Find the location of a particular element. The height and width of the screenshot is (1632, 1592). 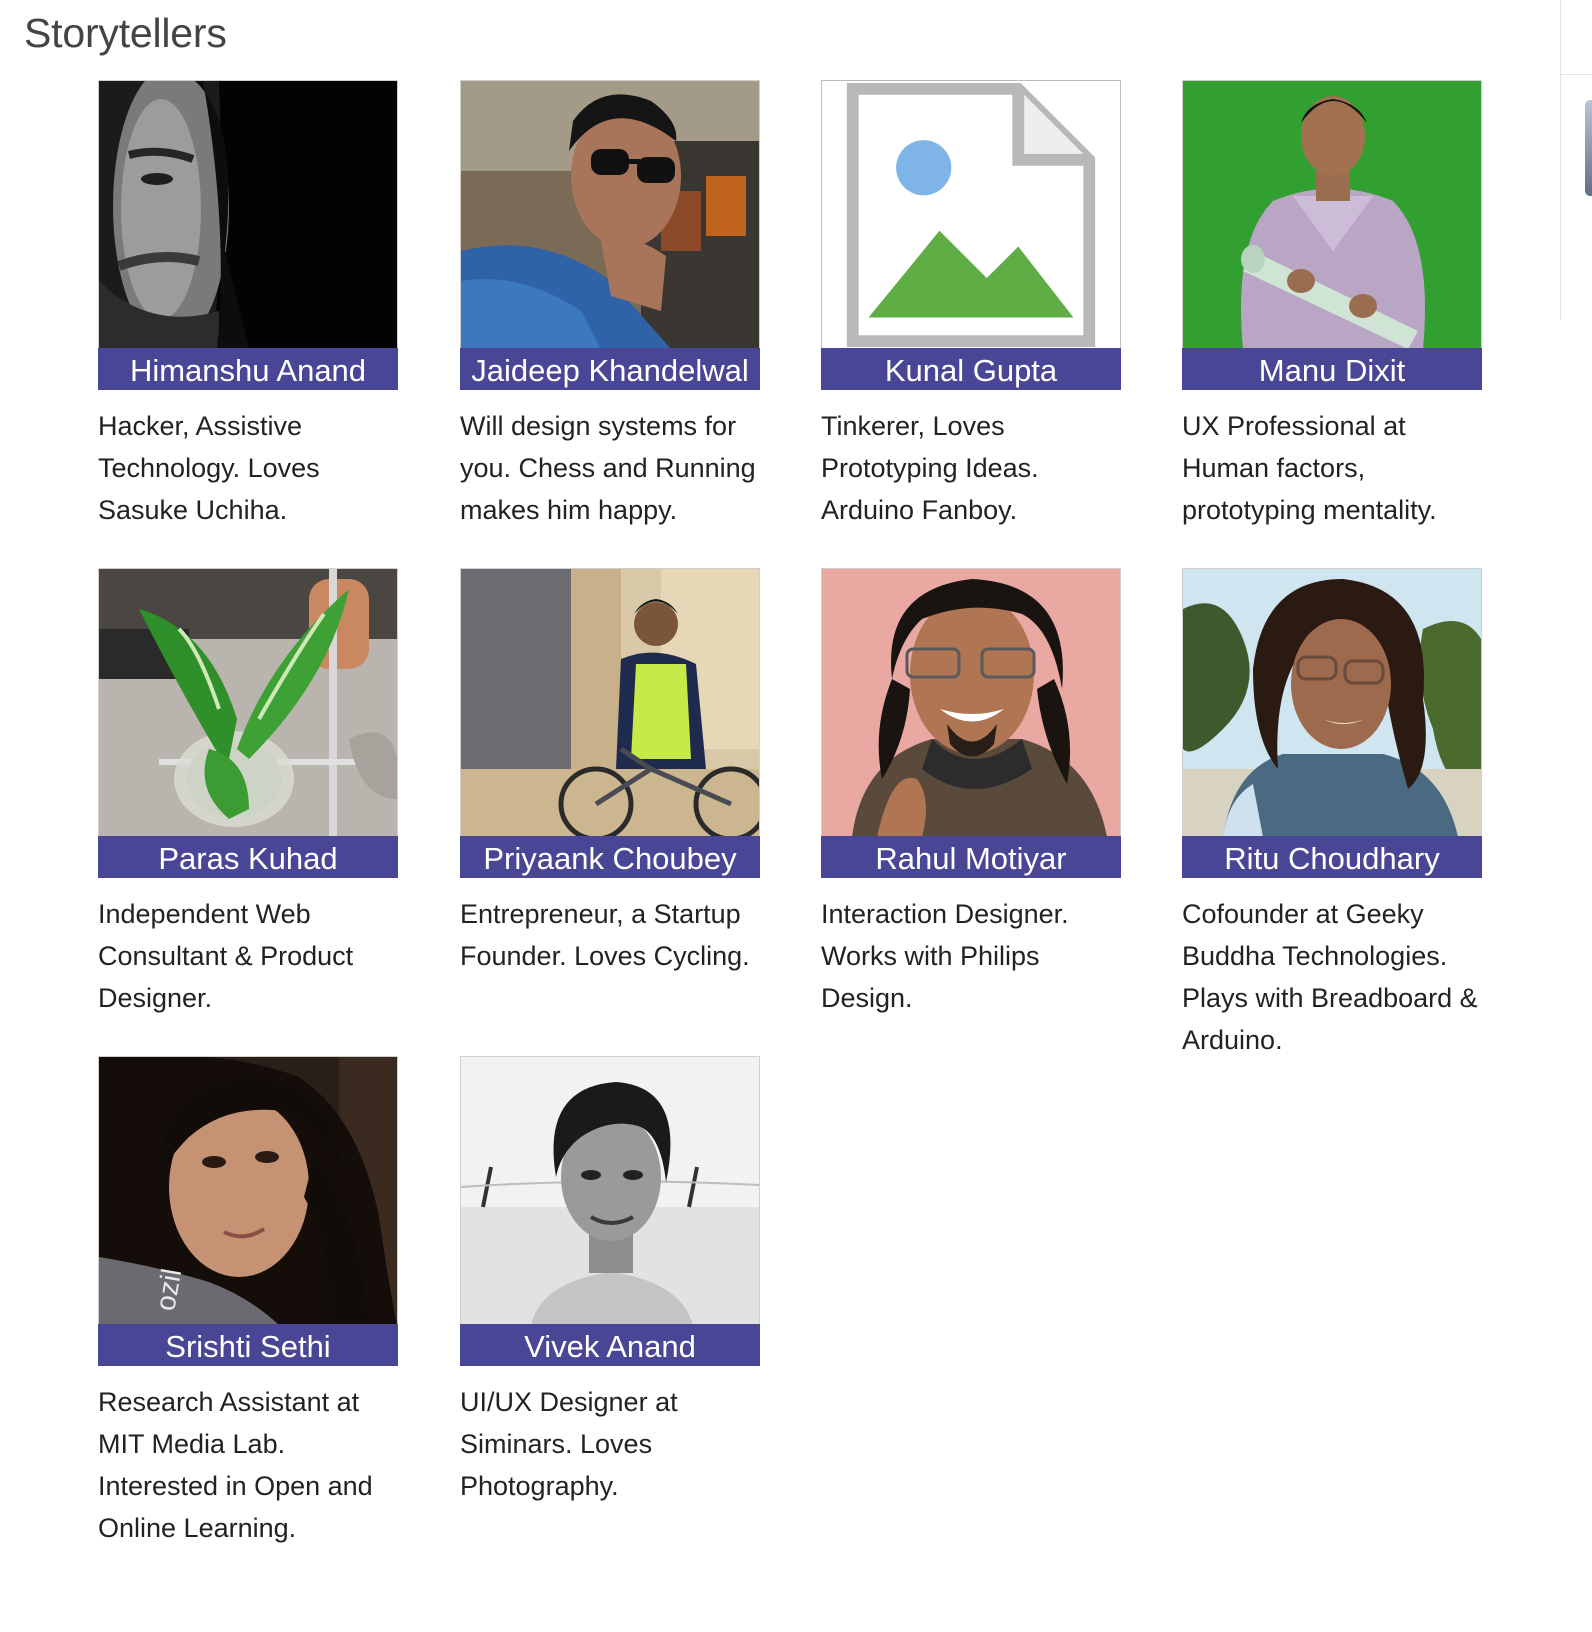

portrait-outdoors-trees-image is located at coordinates (1332, 703).